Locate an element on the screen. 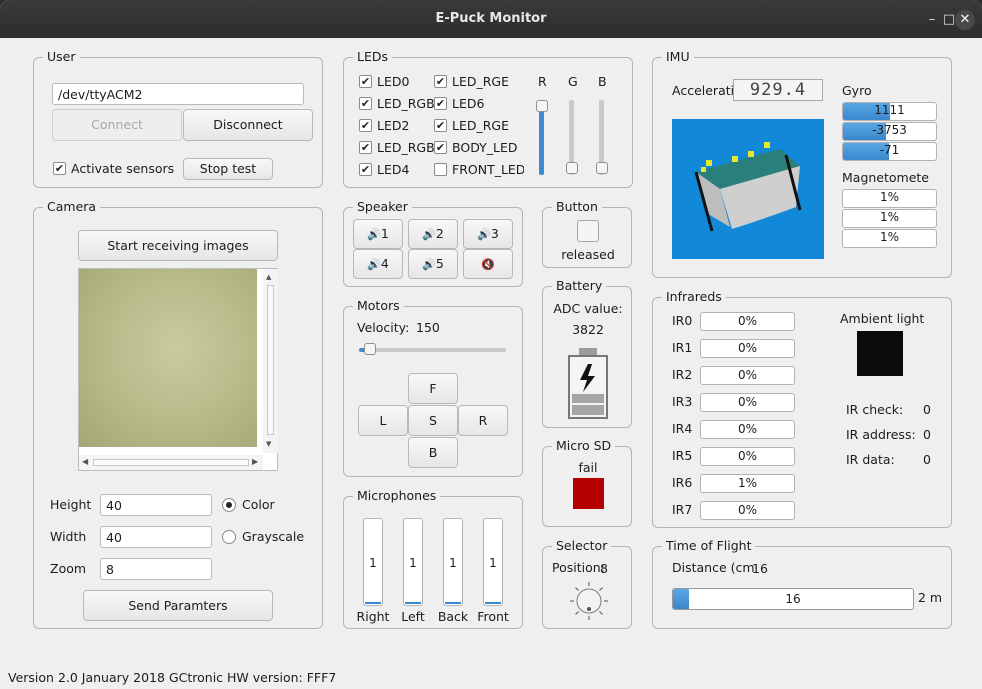  mic-label-left: Left is located at coordinates (413, 616).